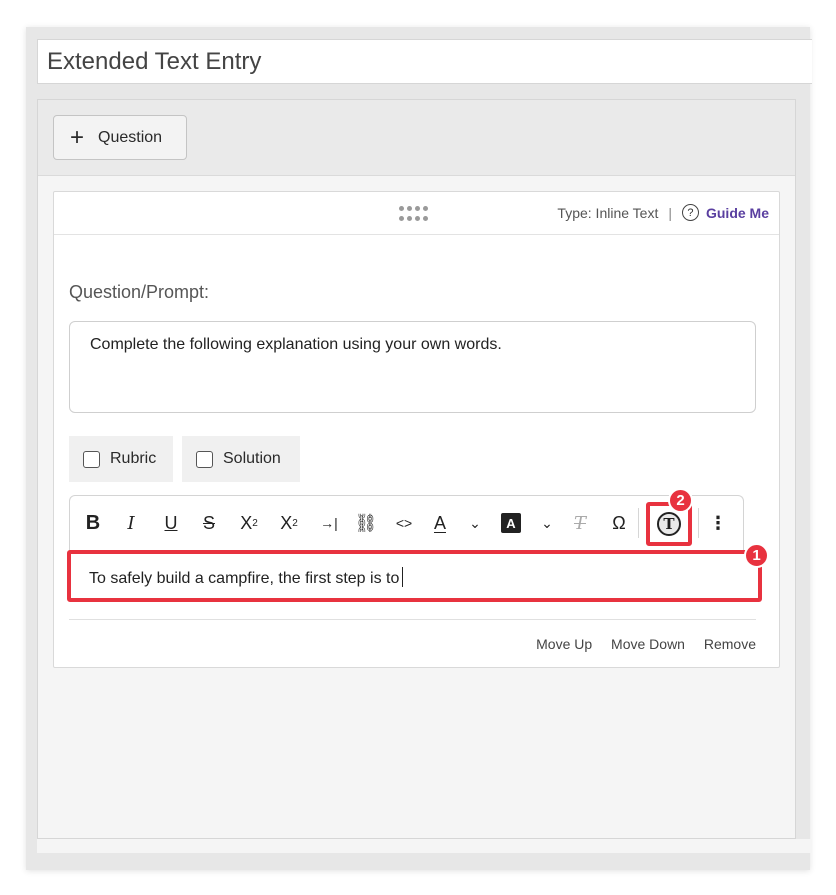 This screenshot has width=836, height=895. What do you see at coordinates (663, 212) in the screenshot?
I see `type-info: Type: Inline Text | ? Guide Me` at bounding box center [663, 212].